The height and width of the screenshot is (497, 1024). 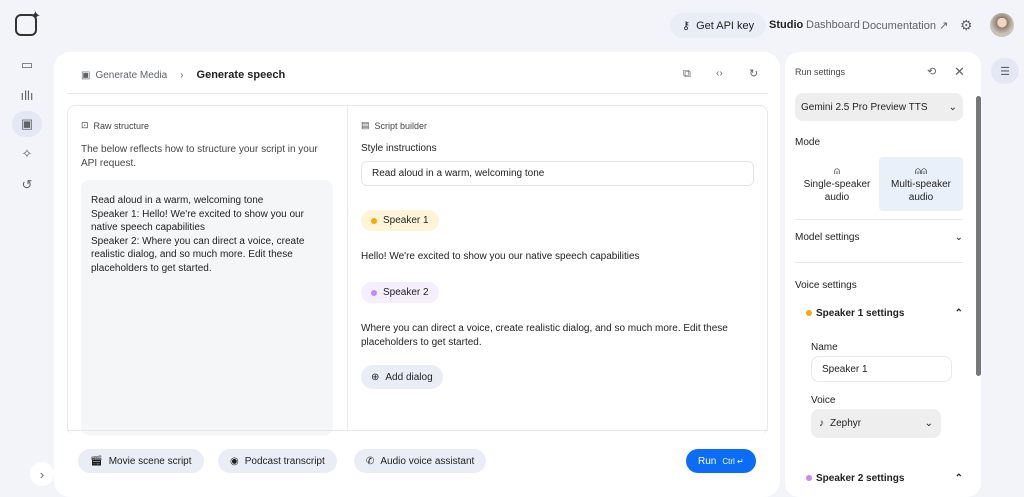 I want to click on waveform-icon: ıllı, so click(x=27, y=95).